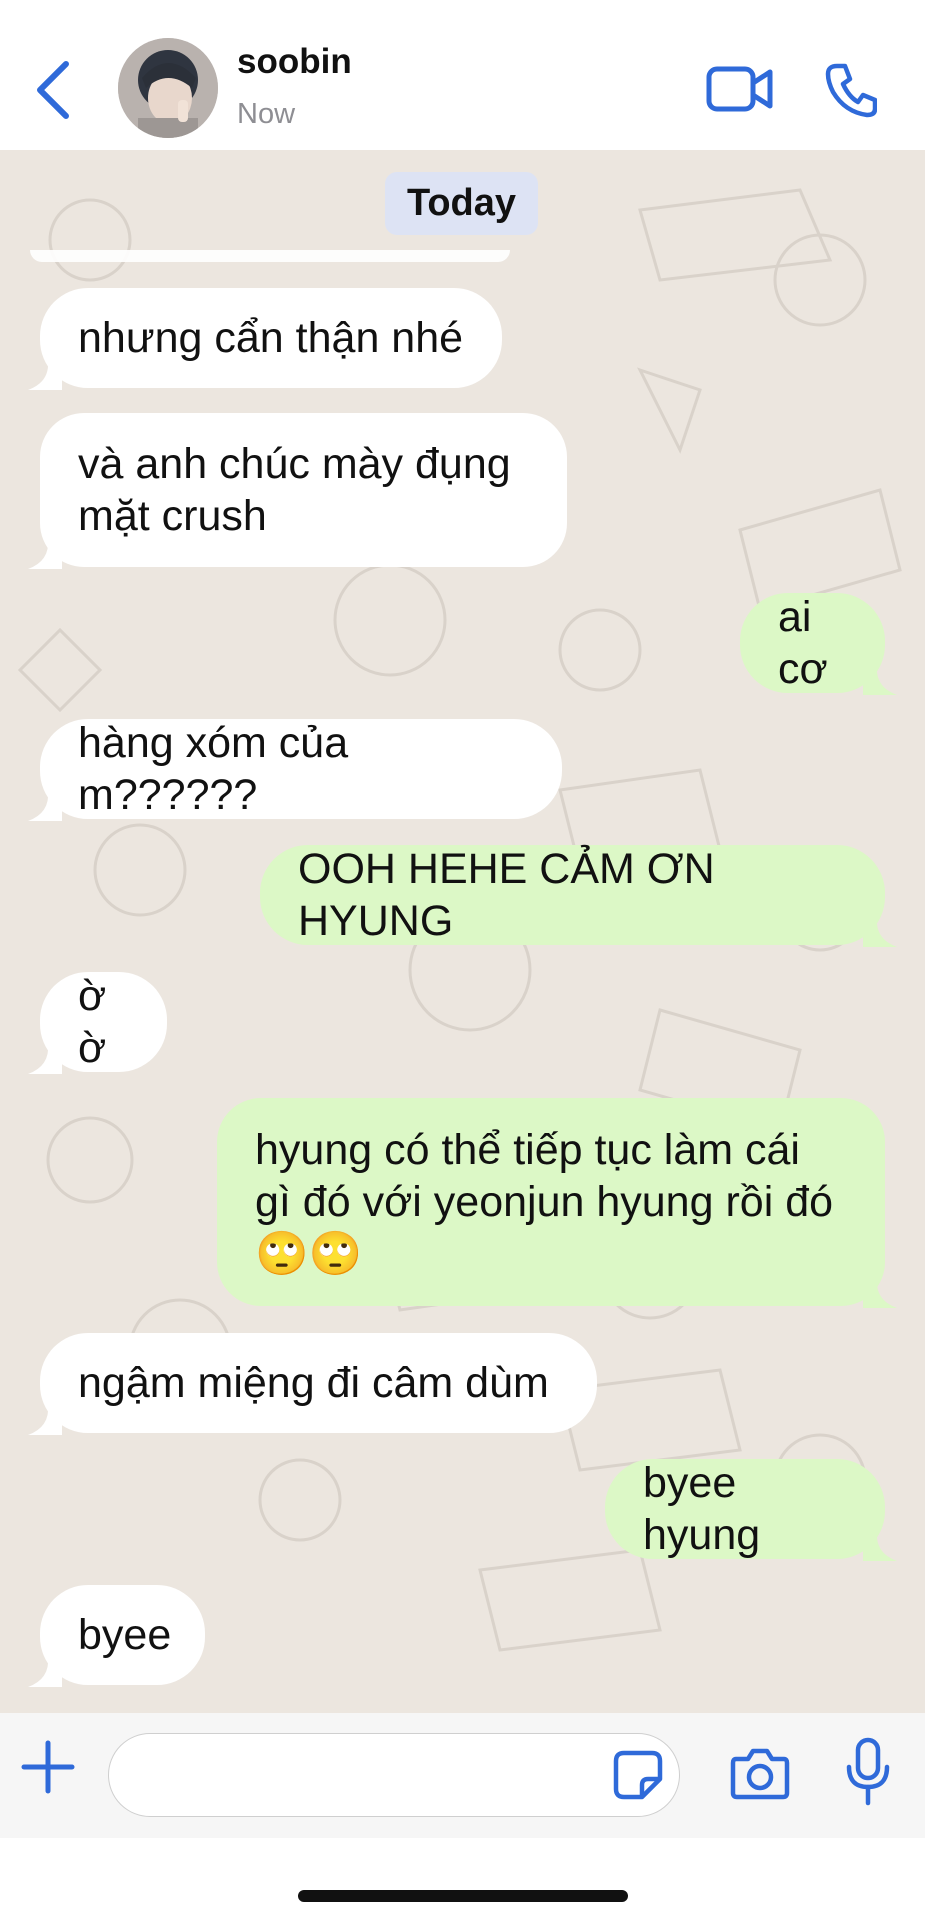 Image resolution: width=925 pixels, height=1920 pixels. I want to click on incoming-message: hàng xóm của m??????, so click(295, 770).